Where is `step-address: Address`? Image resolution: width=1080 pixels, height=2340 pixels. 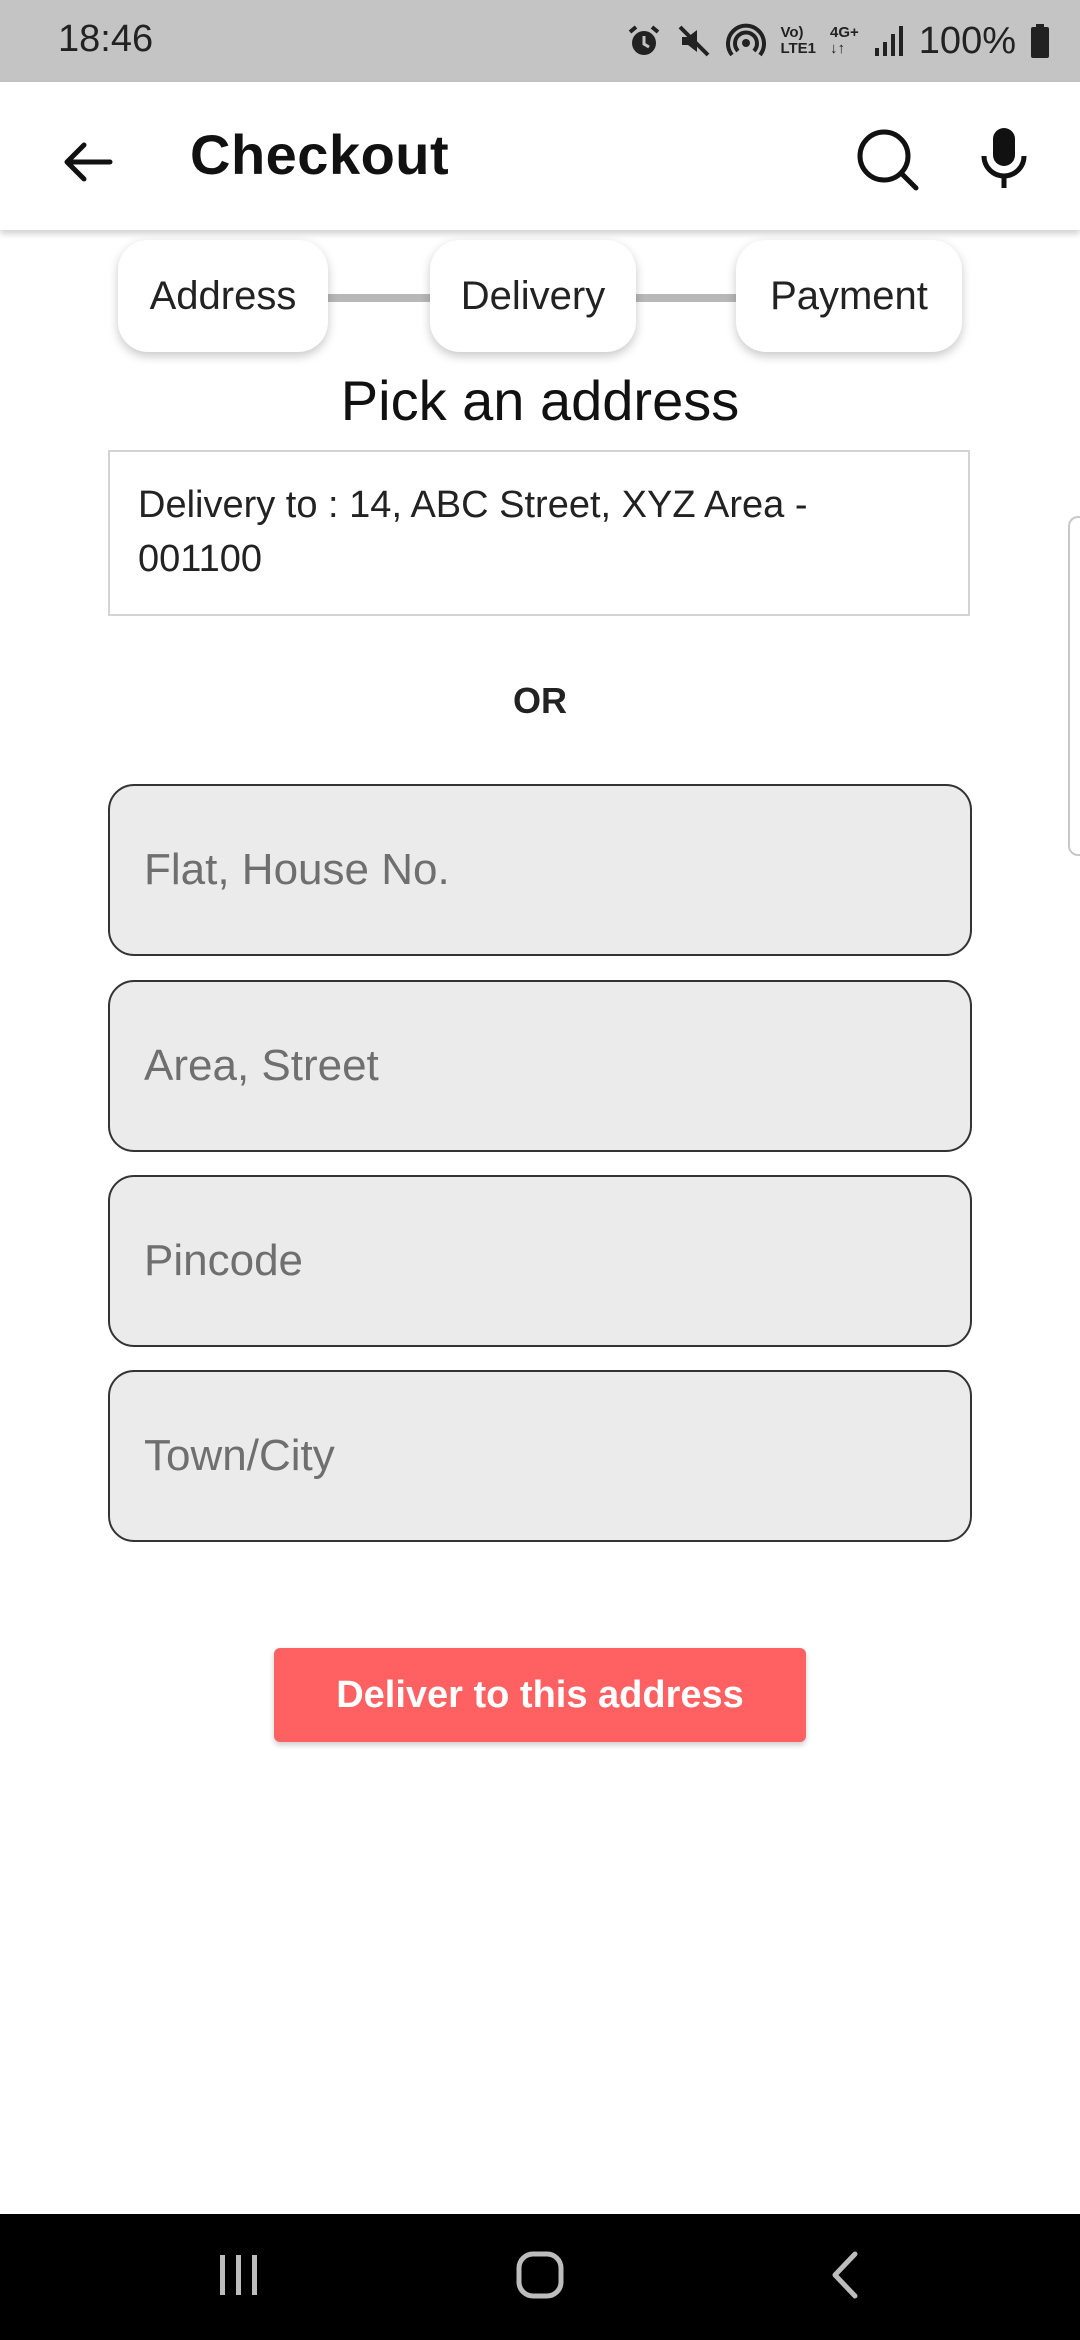 step-address: Address is located at coordinates (223, 296).